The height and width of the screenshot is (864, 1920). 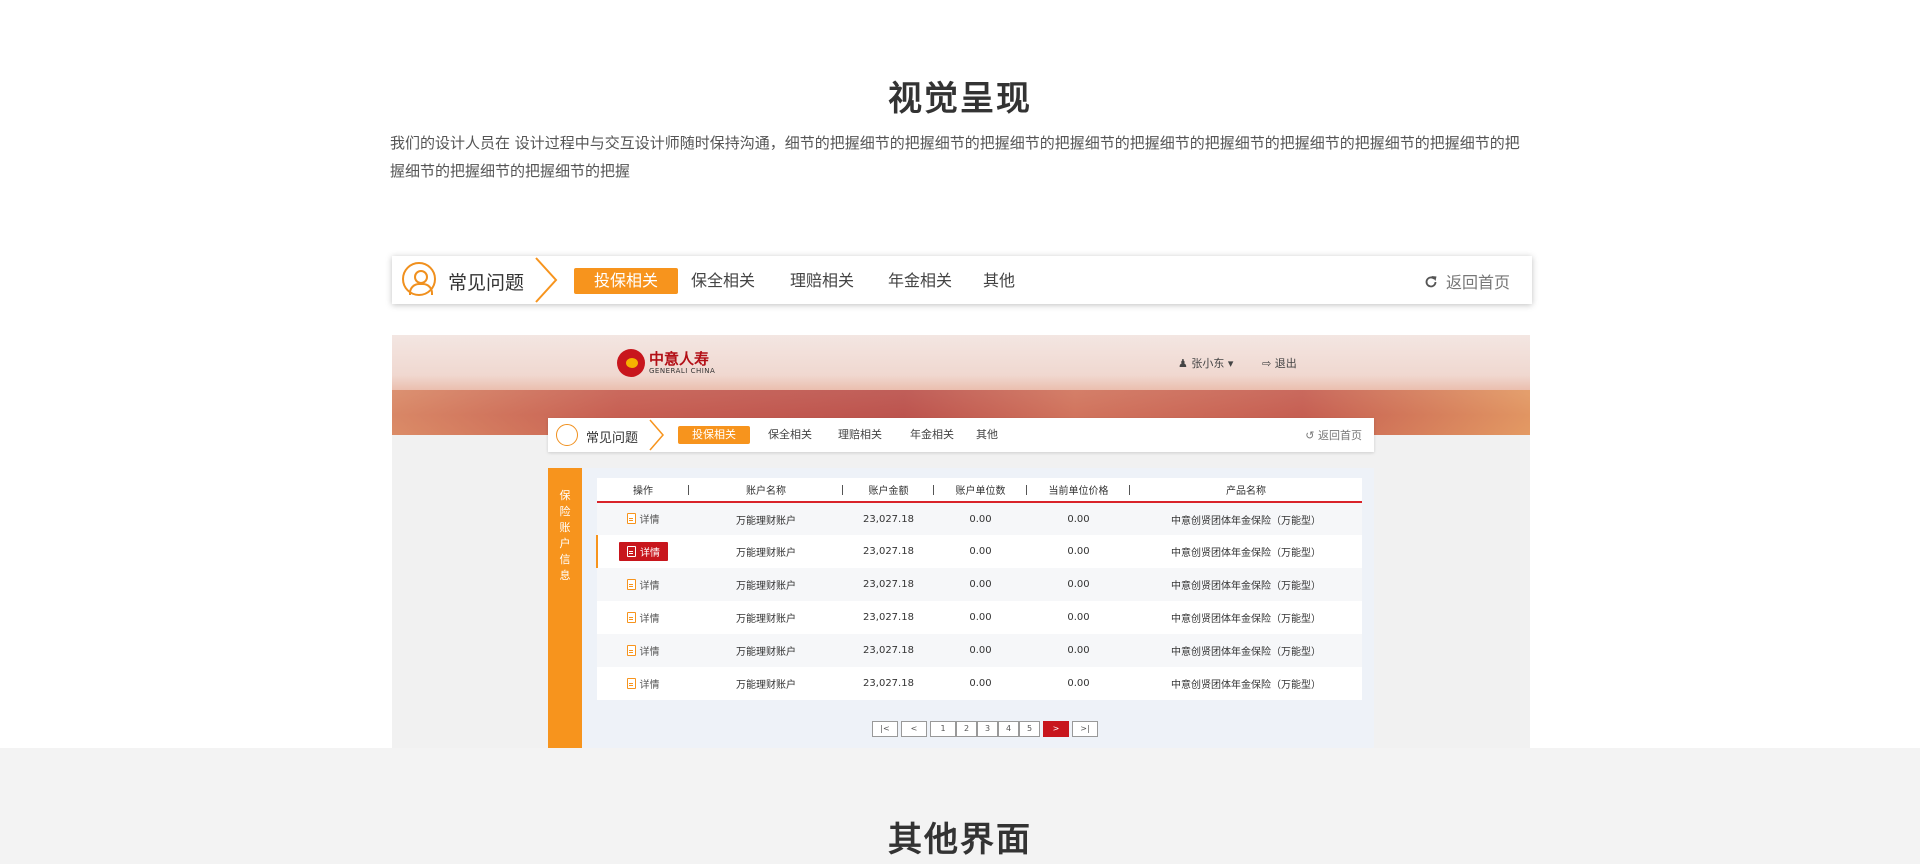 What do you see at coordinates (1078, 490) in the screenshot?
I see `col-header: 当前单位价格` at bounding box center [1078, 490].